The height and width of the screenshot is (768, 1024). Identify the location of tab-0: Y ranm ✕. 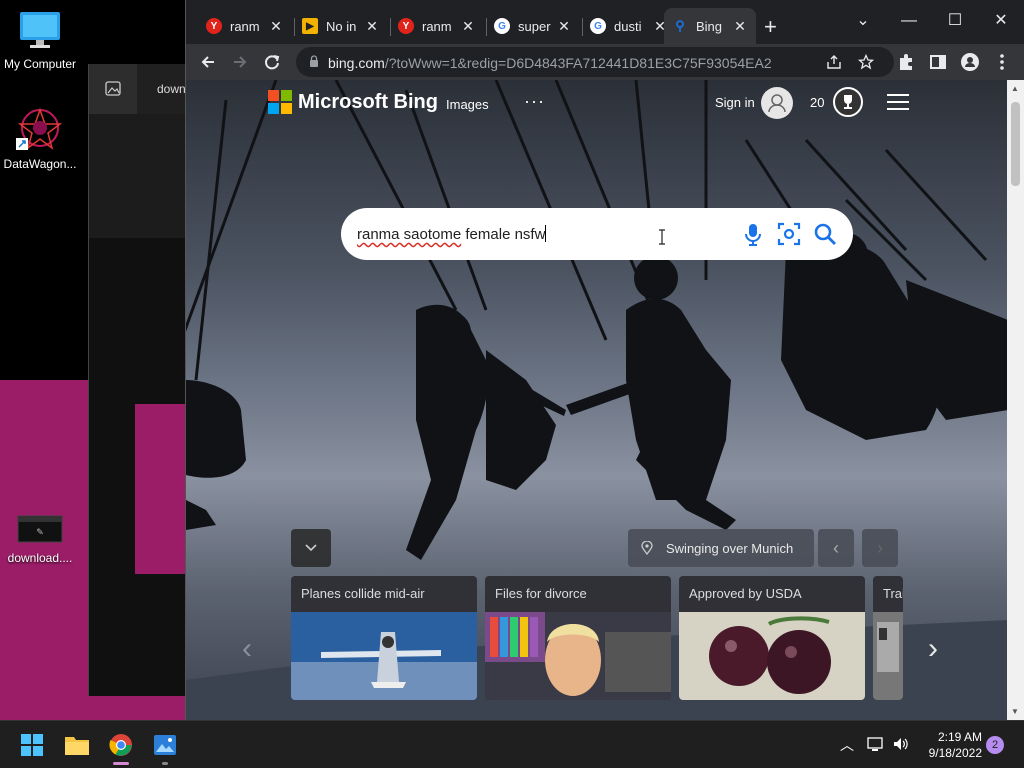
(245, 26).